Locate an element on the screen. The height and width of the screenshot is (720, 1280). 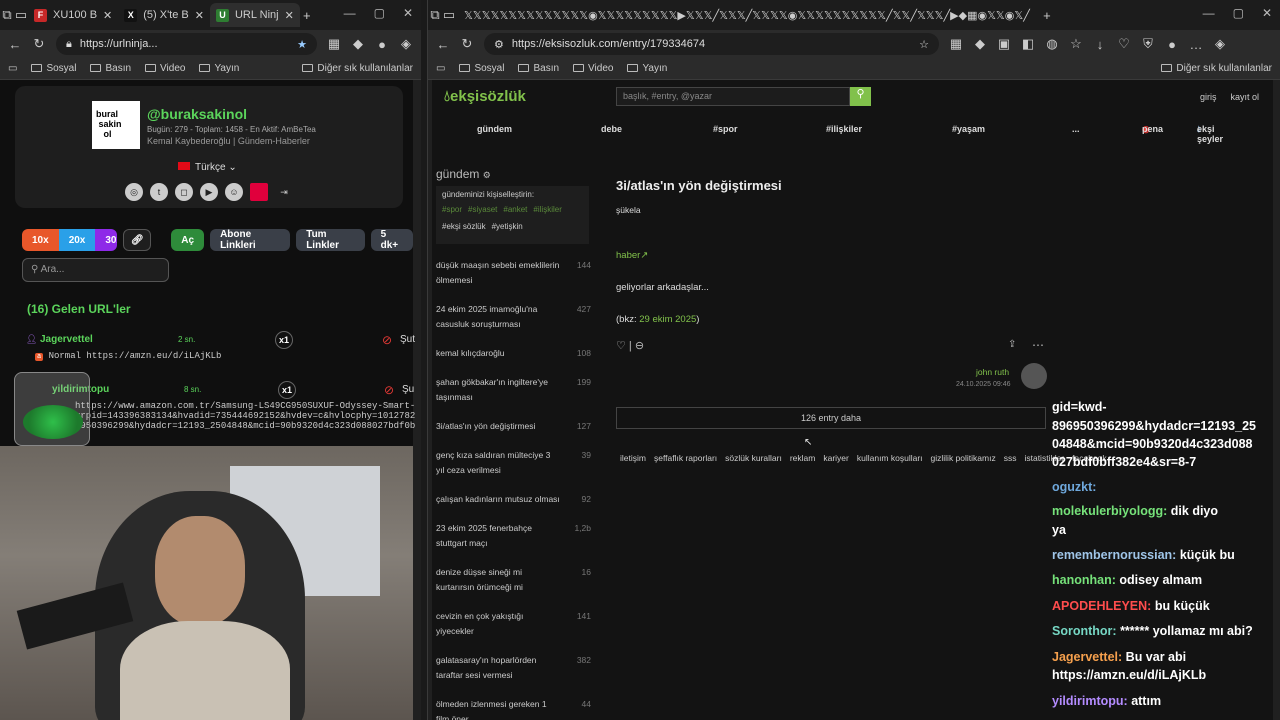
tag: #ilişkiler is located at coordinates (547, 209).